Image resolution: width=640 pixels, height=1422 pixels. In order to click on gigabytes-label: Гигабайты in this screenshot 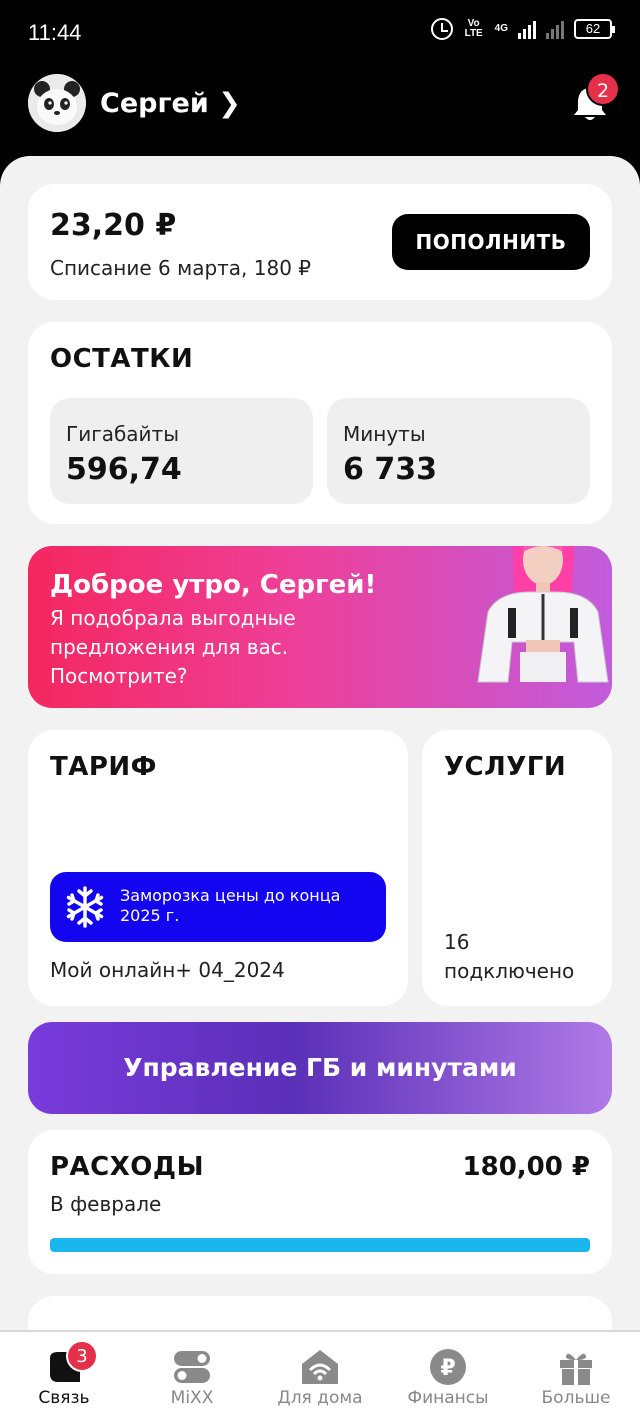, I will do `click(122, 434)`.